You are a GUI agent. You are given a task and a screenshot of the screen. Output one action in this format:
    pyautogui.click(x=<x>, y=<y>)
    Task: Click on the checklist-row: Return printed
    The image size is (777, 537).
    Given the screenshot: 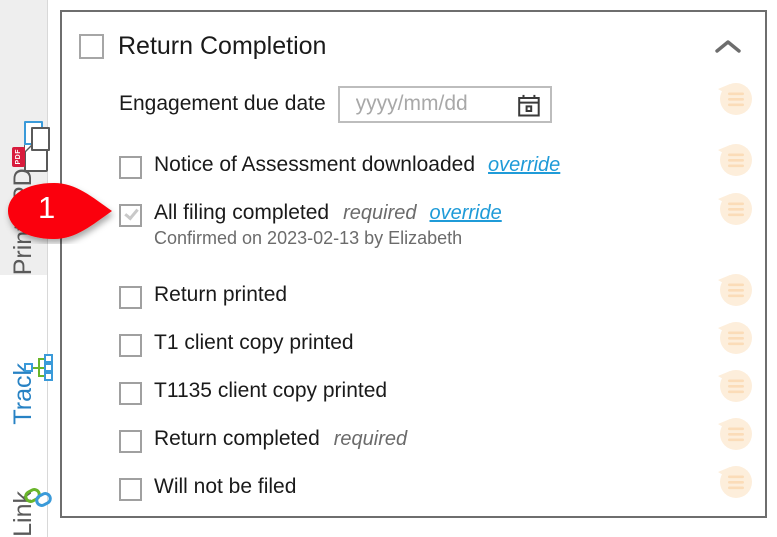 What is the action you would take?
    pyautogui.click(x=413, y=296)
    